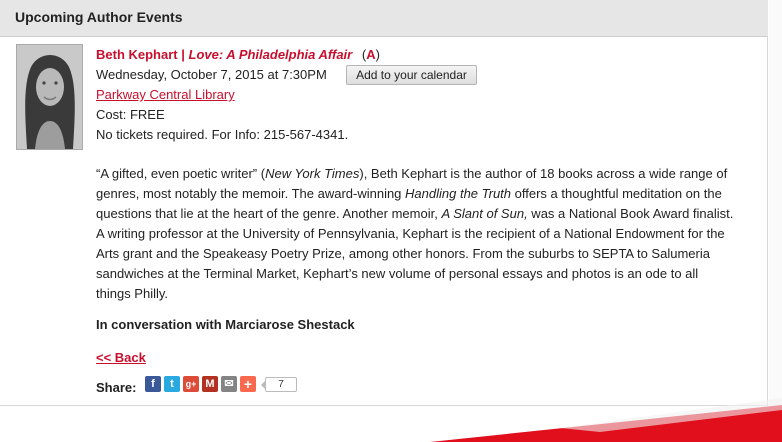  I want to click on desc-book2: A Slant of Sun,, so click(484, 213).